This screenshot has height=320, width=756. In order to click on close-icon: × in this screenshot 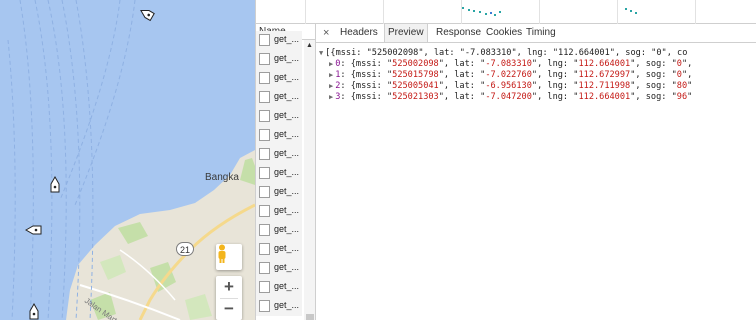, I will do `click(326, 33)`.